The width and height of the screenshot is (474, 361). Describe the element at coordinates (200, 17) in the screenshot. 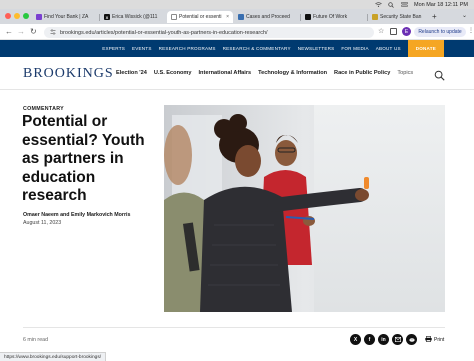

I see `browser-tab-active: Potential or essenti ×` at that location.